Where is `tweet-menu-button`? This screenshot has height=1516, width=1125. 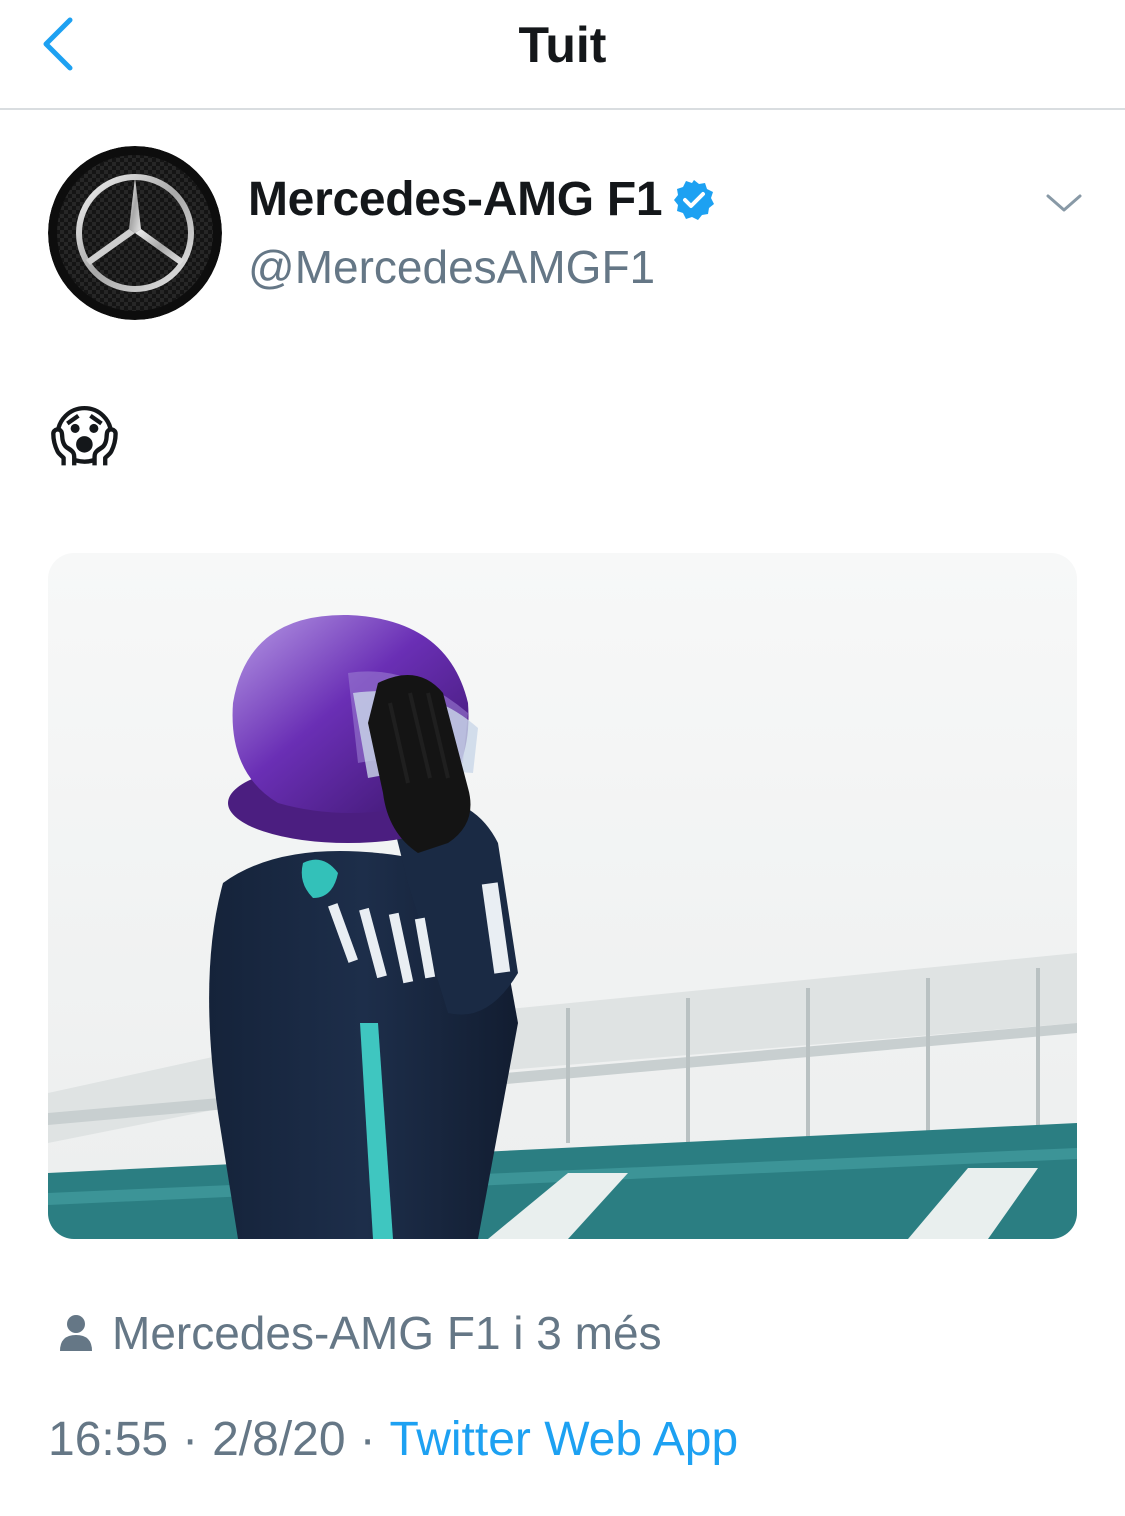
tweet-menu-button is located at coordinates (1064, 204).